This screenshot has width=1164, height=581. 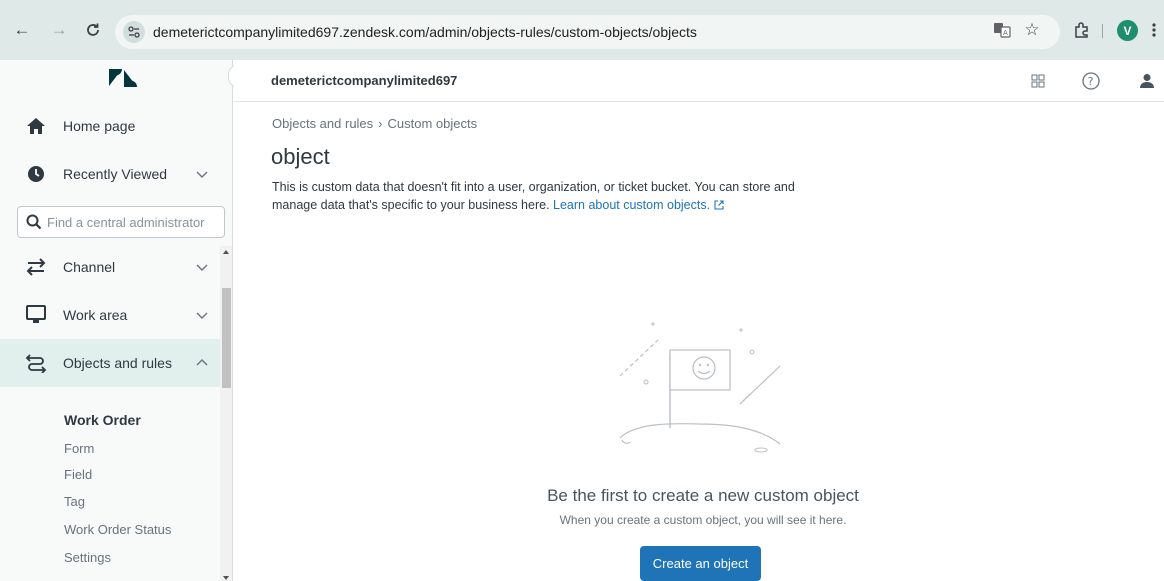 What do you see at coordinates (93, 30) in the screenshot?
I see `reload-icon` at bounding box center [93, 30].